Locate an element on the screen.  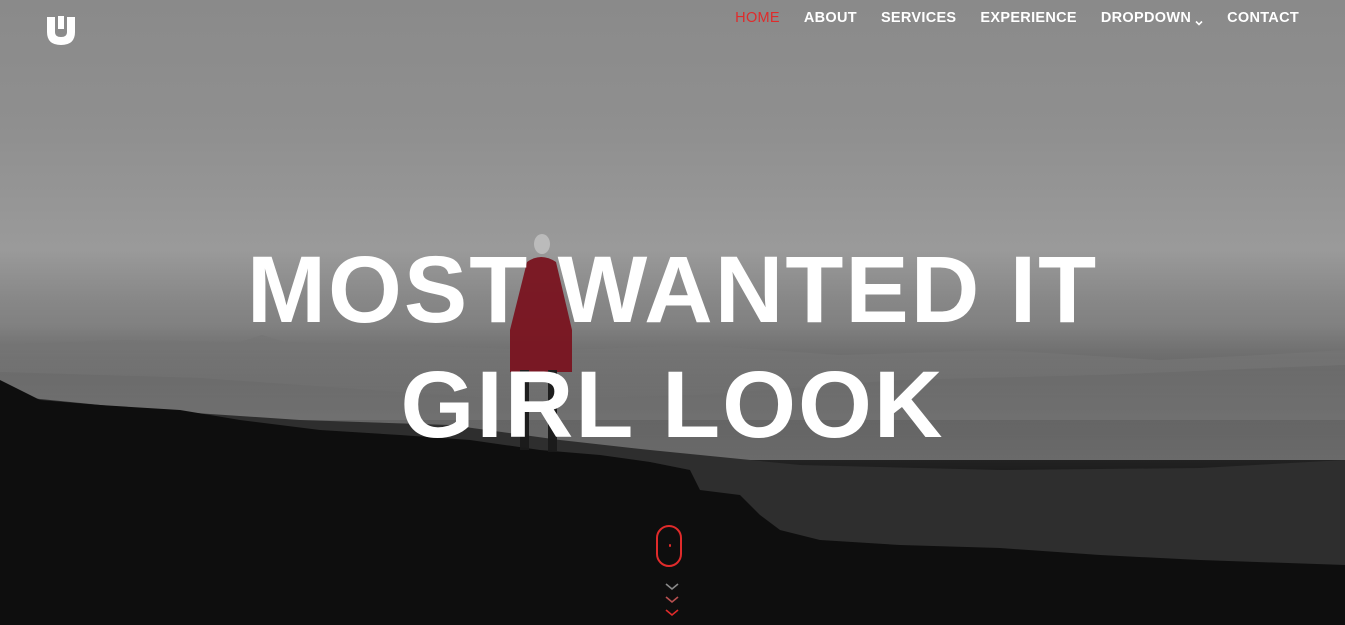
chevron-down-icon is located at coordinates (1199, 20).